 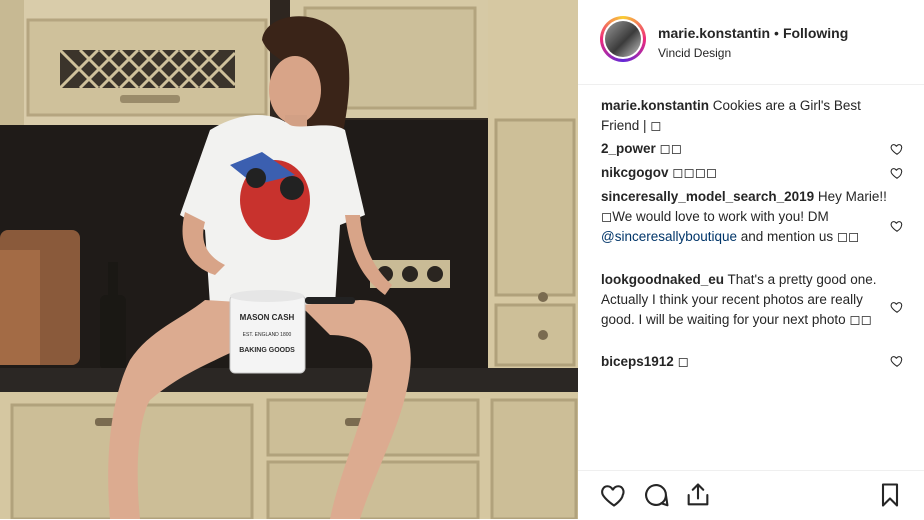 I want to click on comment-text: ◻, so click(x=683, y=361).